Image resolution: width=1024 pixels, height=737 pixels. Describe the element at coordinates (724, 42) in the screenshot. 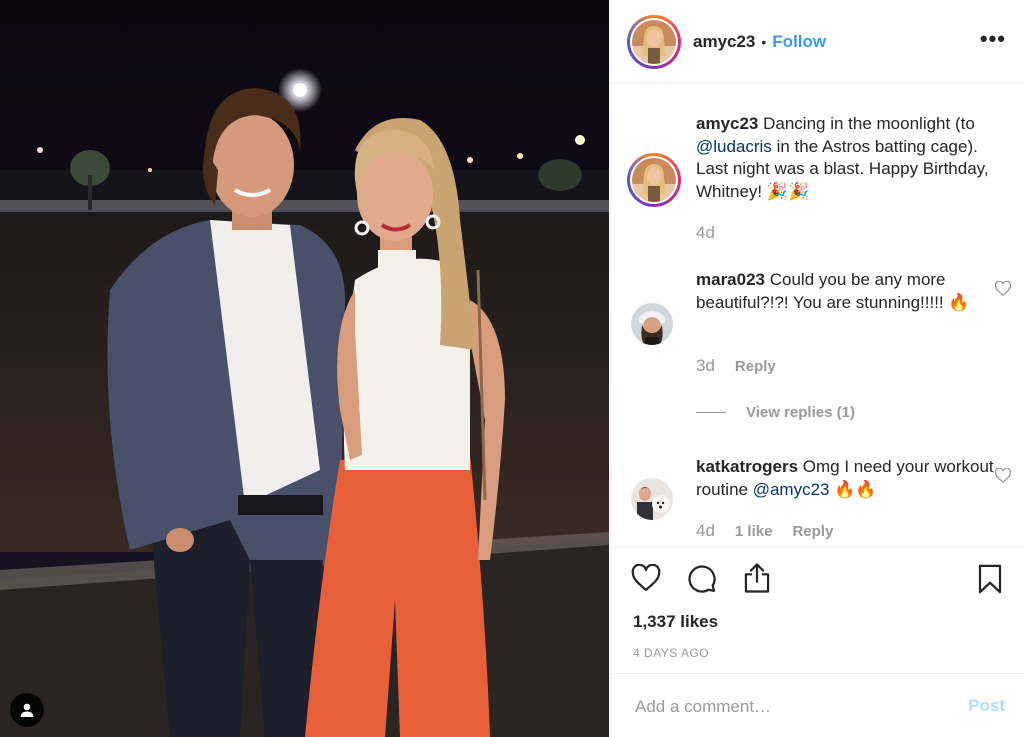

I see `author-username: amyc23` at that location.